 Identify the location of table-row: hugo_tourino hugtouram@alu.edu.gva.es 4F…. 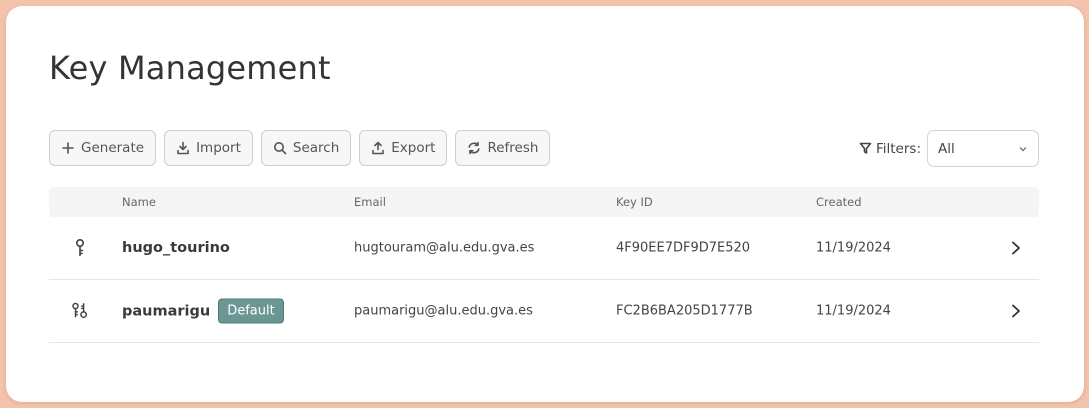
(544, 248).